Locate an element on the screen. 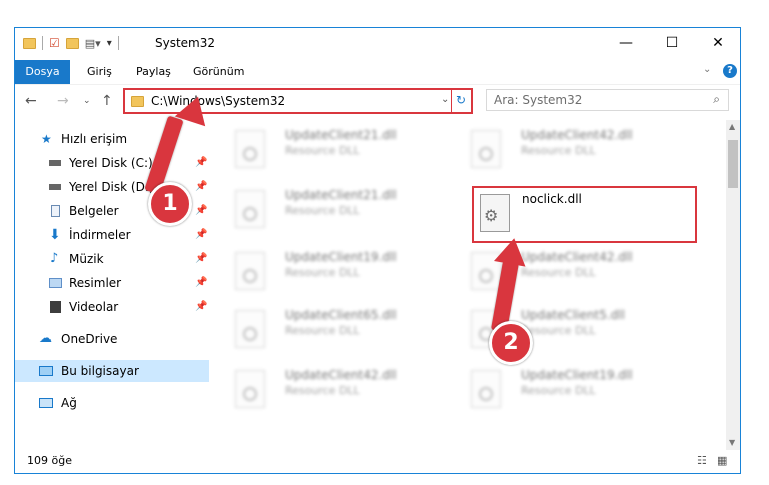 This screenshot has width=769, height=485. address-dropdown-icon: ⌄ is located at coordinates (445, 99).